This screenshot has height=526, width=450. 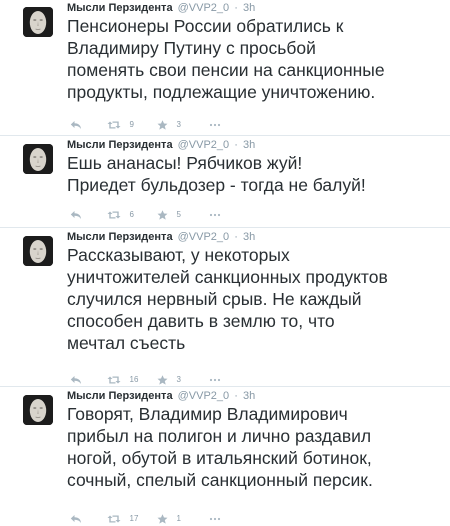 What do you see at coordinates (122, 518) in the screenshot?
I see `retweet-button: 17` at bounding box center [122, 518].